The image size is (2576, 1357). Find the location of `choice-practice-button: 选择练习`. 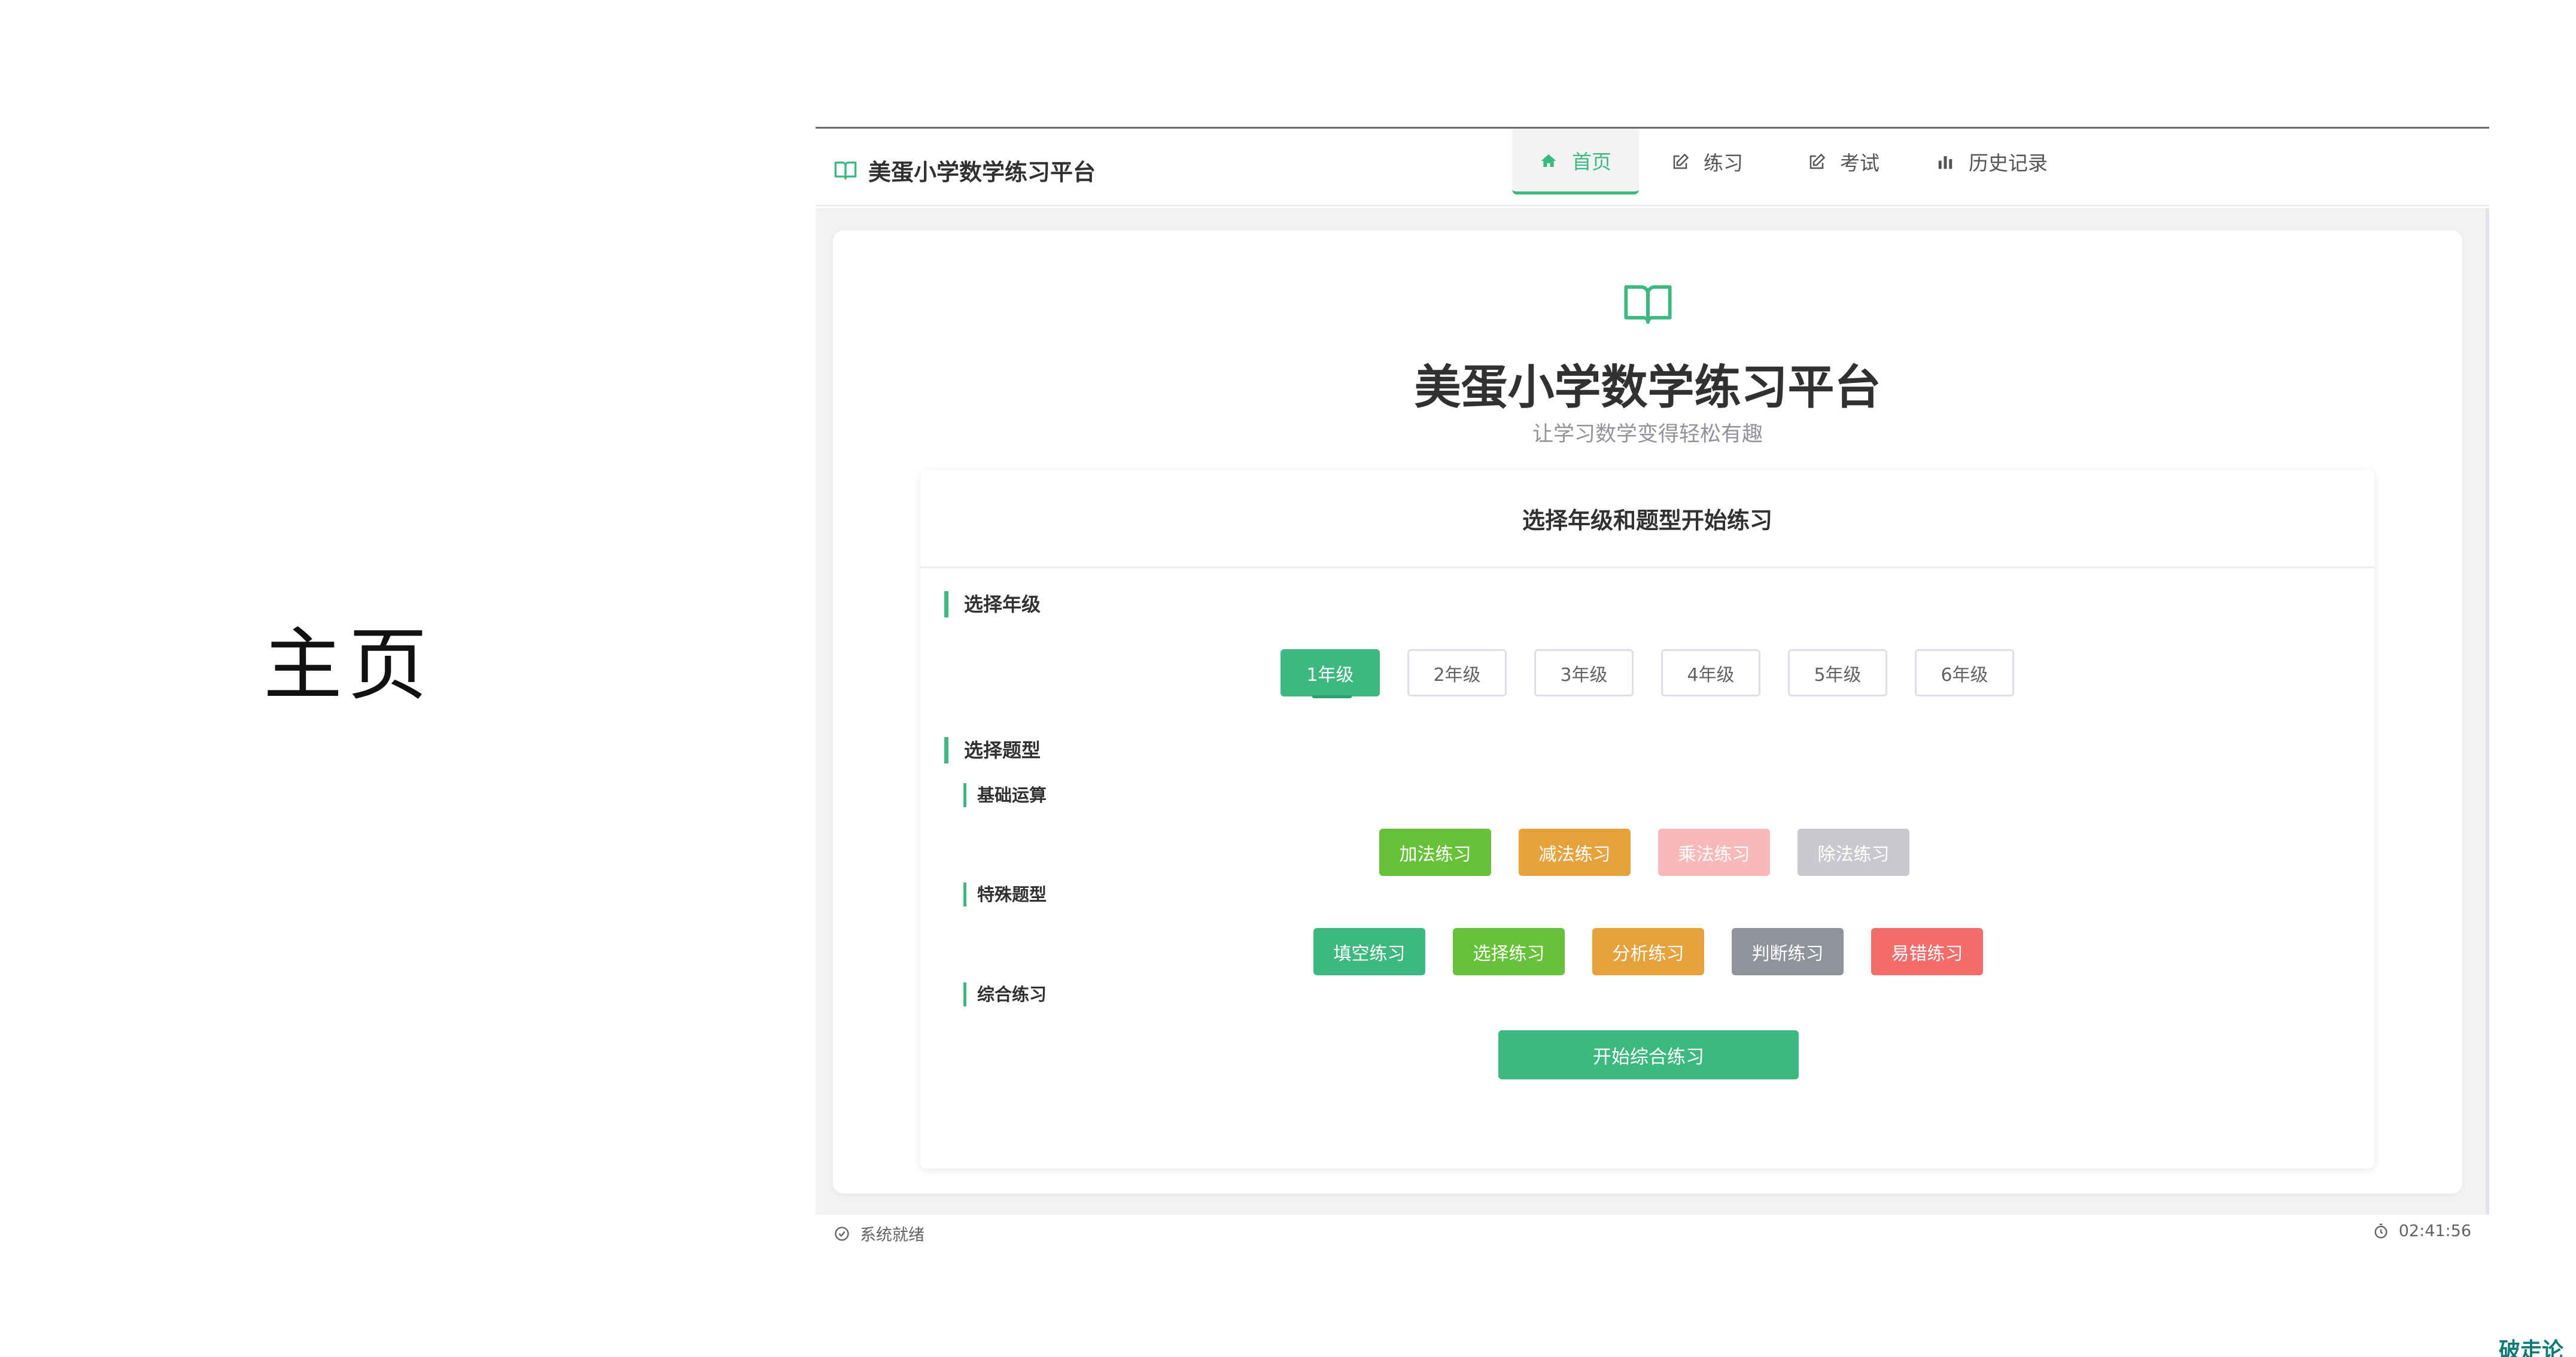

choice-practice-button: 选择练习 is located at coordinates (1509, 951).